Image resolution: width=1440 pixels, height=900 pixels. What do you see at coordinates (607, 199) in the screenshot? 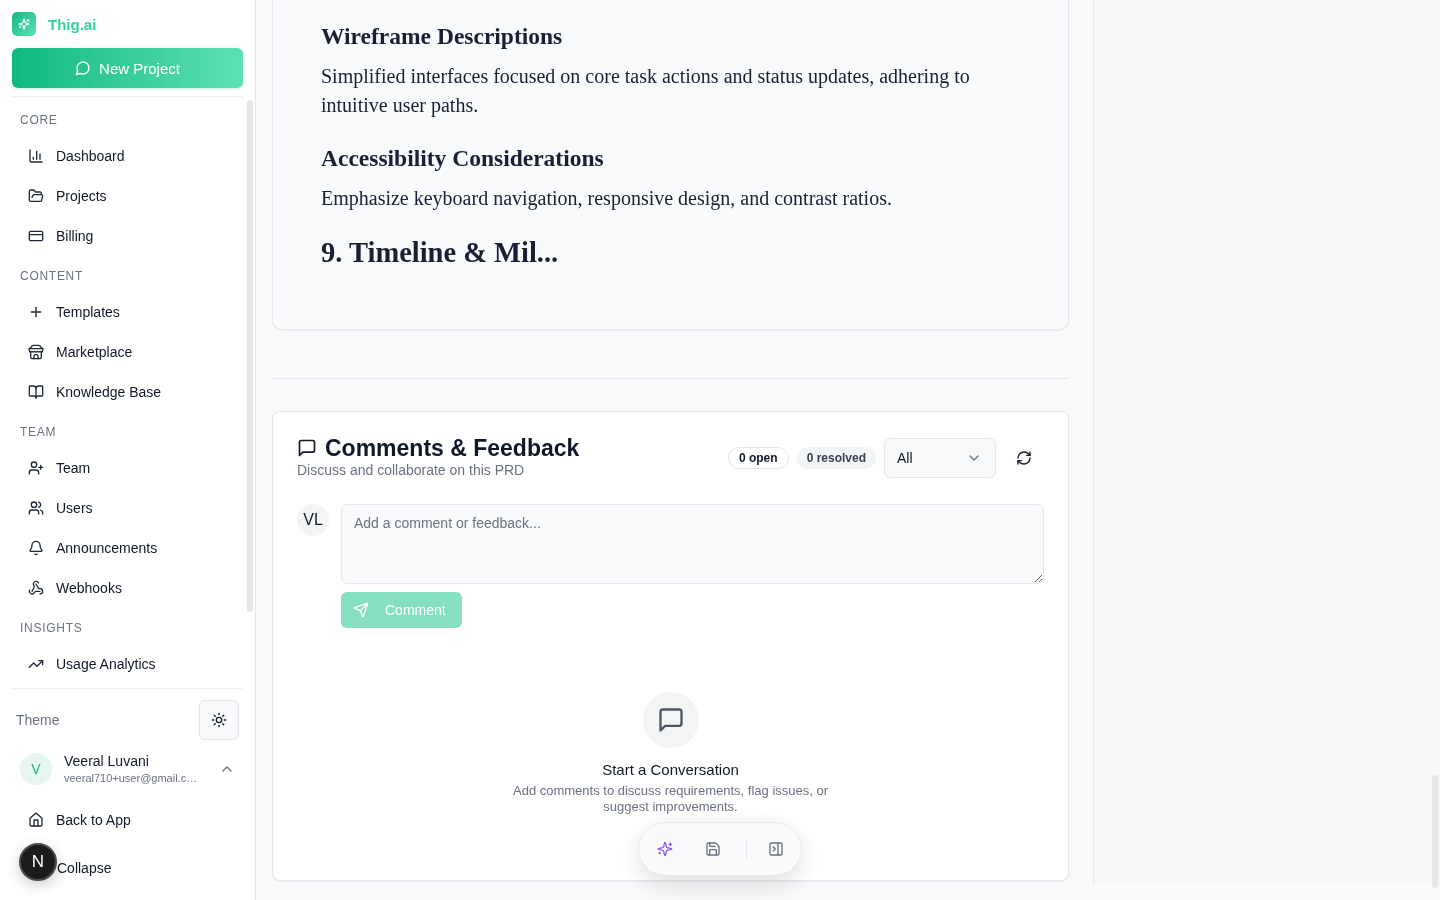
I see `paragraph: Emphasize keyboard navigation, responsive design, and contrast ratios.` at bounding box center [607, 199].